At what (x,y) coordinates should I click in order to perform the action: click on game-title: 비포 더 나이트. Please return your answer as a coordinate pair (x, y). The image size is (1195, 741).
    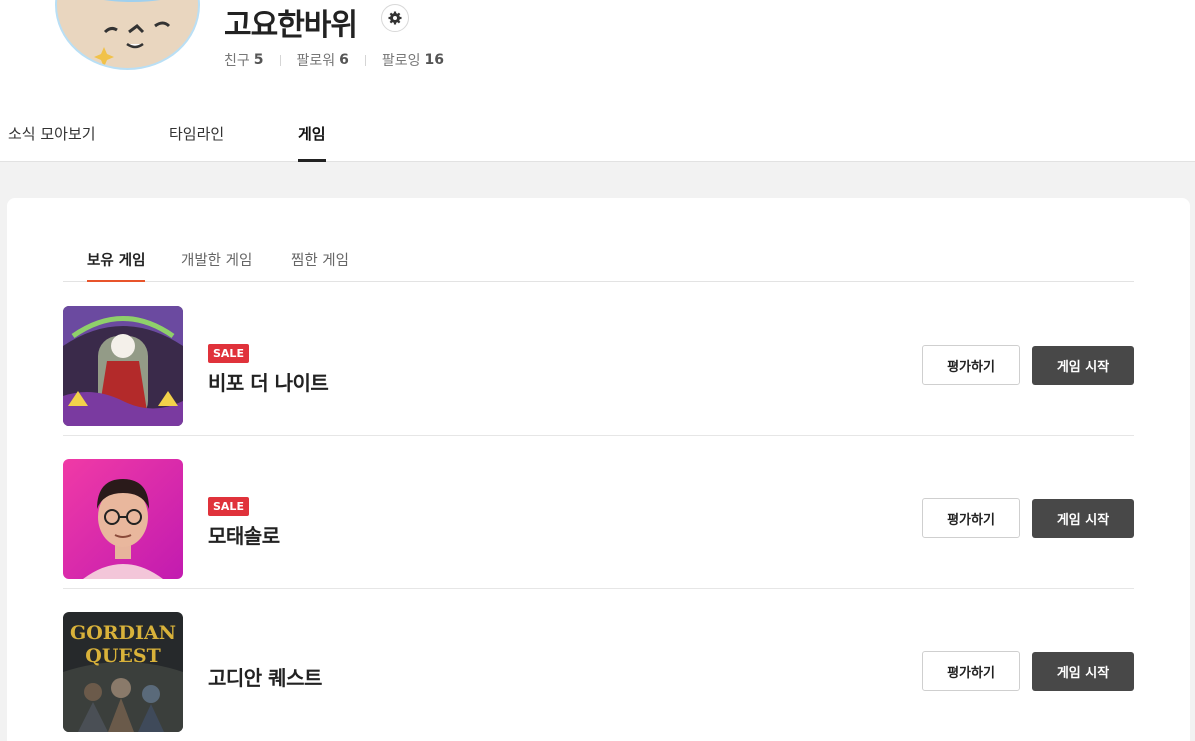
    Looking at the image, I should click on (268, 381).